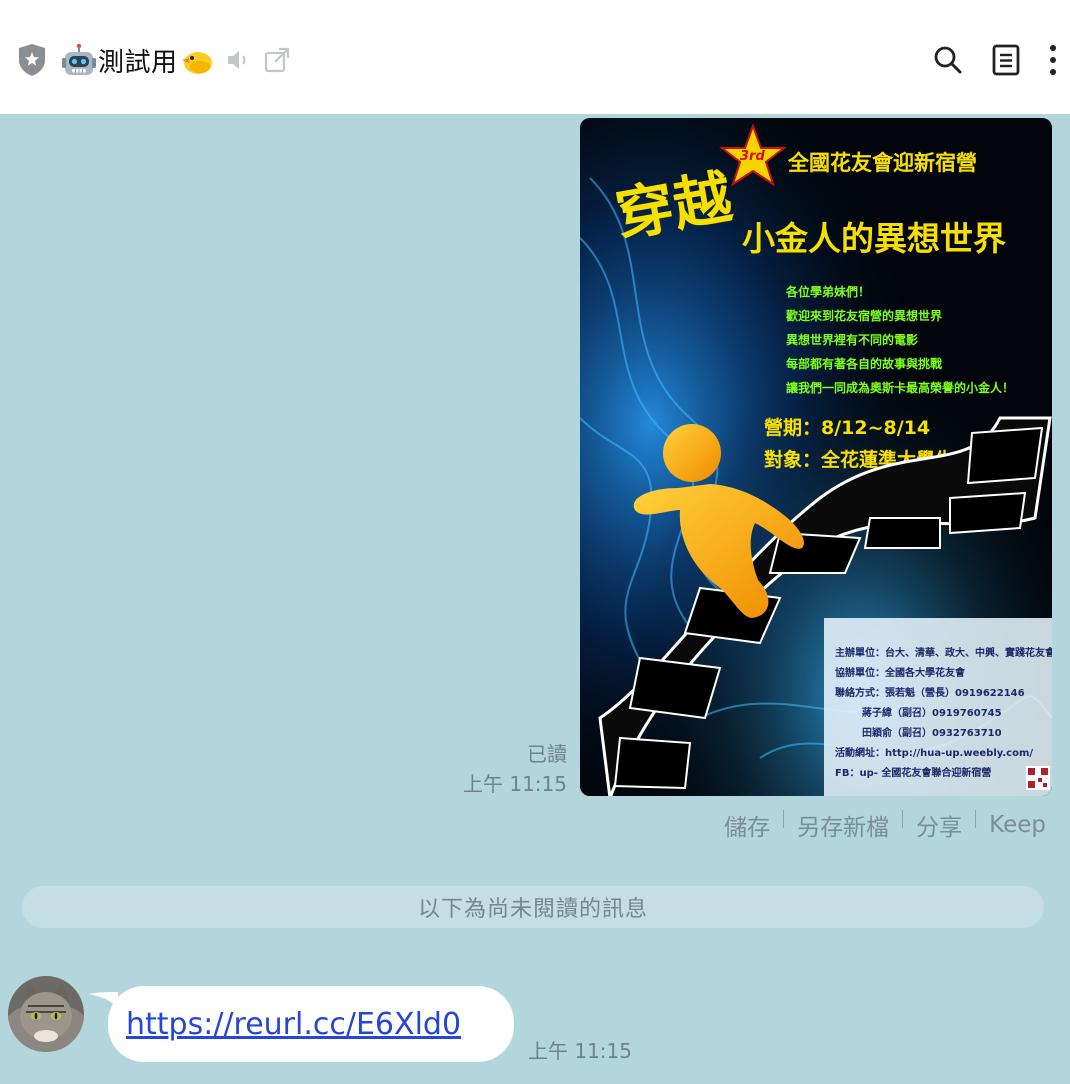 Image resolution: width=1070 pixels, height=1084 pixels. What do you see at coordinates (913, 772) in the screenshot?
I see `poster-info-line: FB：up- 全國花友會聯合迎新宿營` at bounding box center [913, 772].